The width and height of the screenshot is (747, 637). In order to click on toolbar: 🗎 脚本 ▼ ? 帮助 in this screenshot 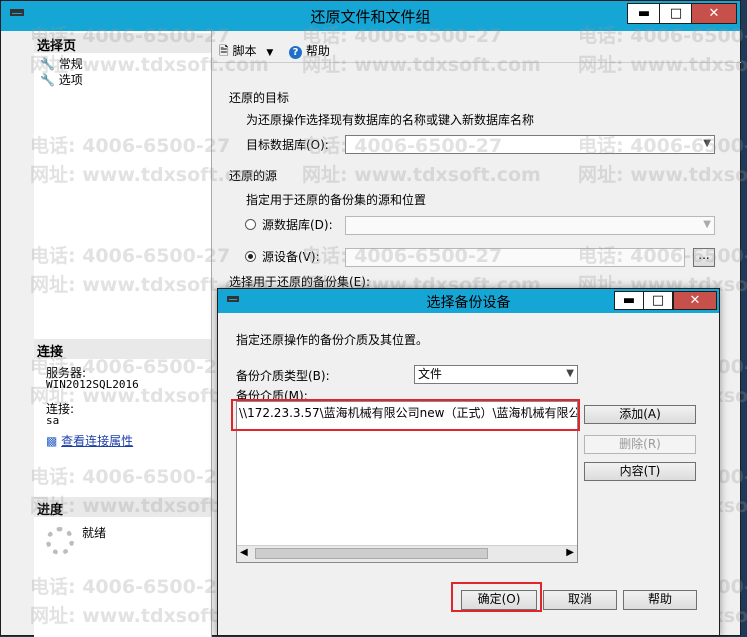, I will do `click(477, 50)`.